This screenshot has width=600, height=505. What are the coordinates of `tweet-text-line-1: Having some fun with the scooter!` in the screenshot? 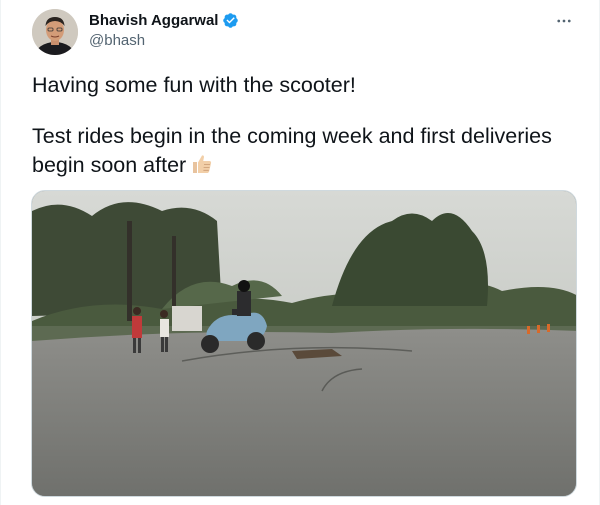 It's located at (194, 85).